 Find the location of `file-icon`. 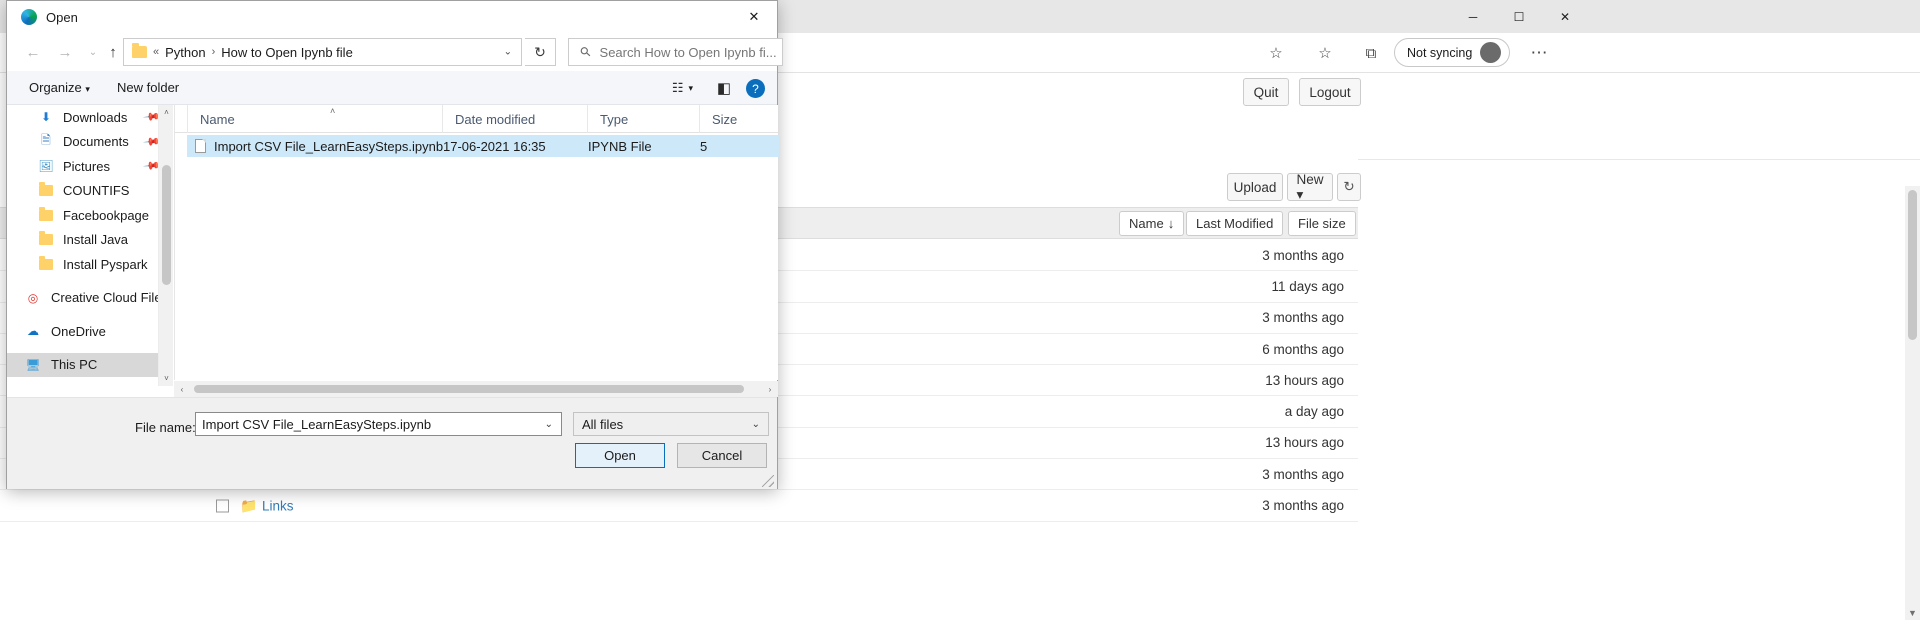

file-icon is located at coordinates (200, 146).